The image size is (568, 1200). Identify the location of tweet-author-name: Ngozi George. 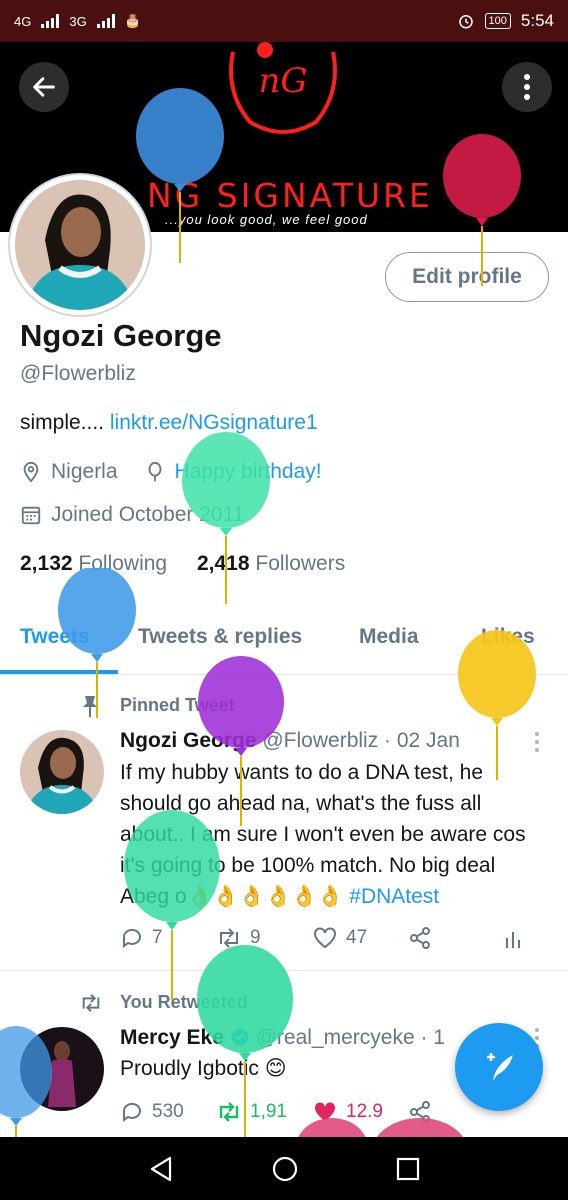
(188, 740).